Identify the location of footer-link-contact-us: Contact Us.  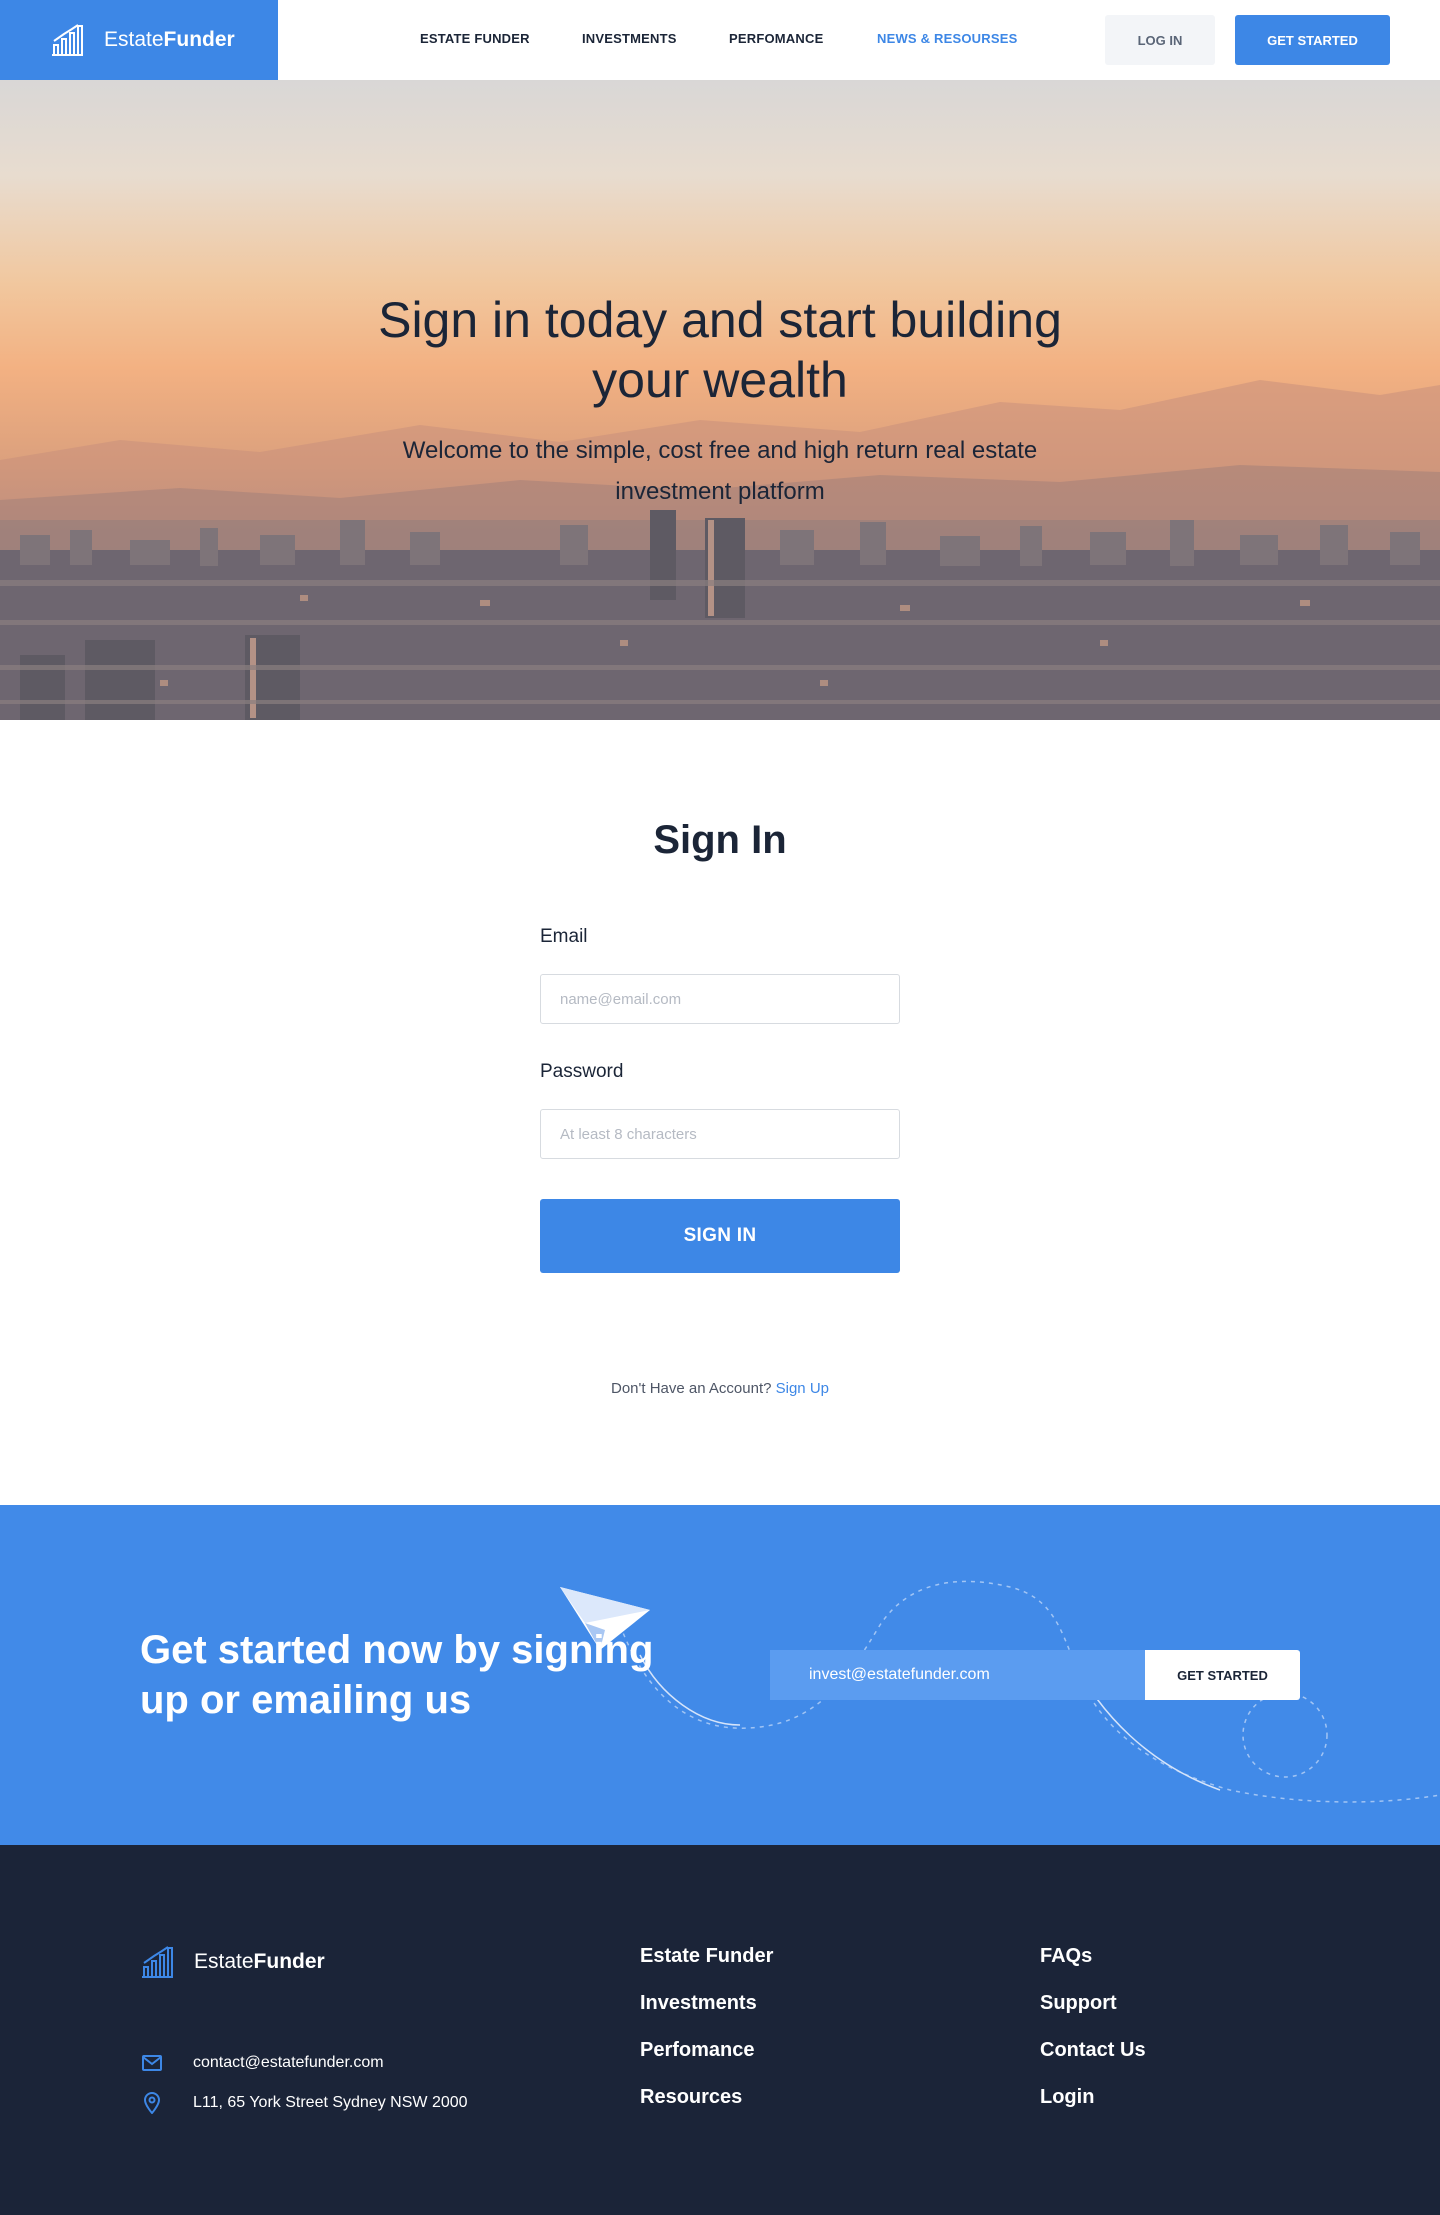
(1093, 2062).